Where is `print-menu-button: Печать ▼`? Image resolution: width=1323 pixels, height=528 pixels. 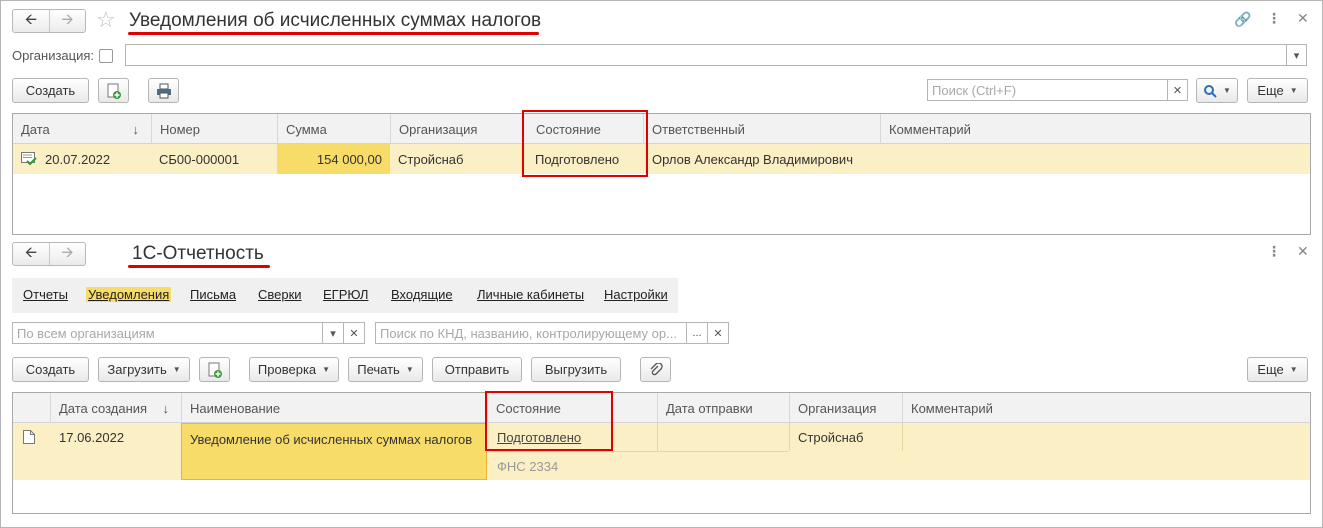
print-menu-button: Печать ▼ is located at coordinates (385, 369).